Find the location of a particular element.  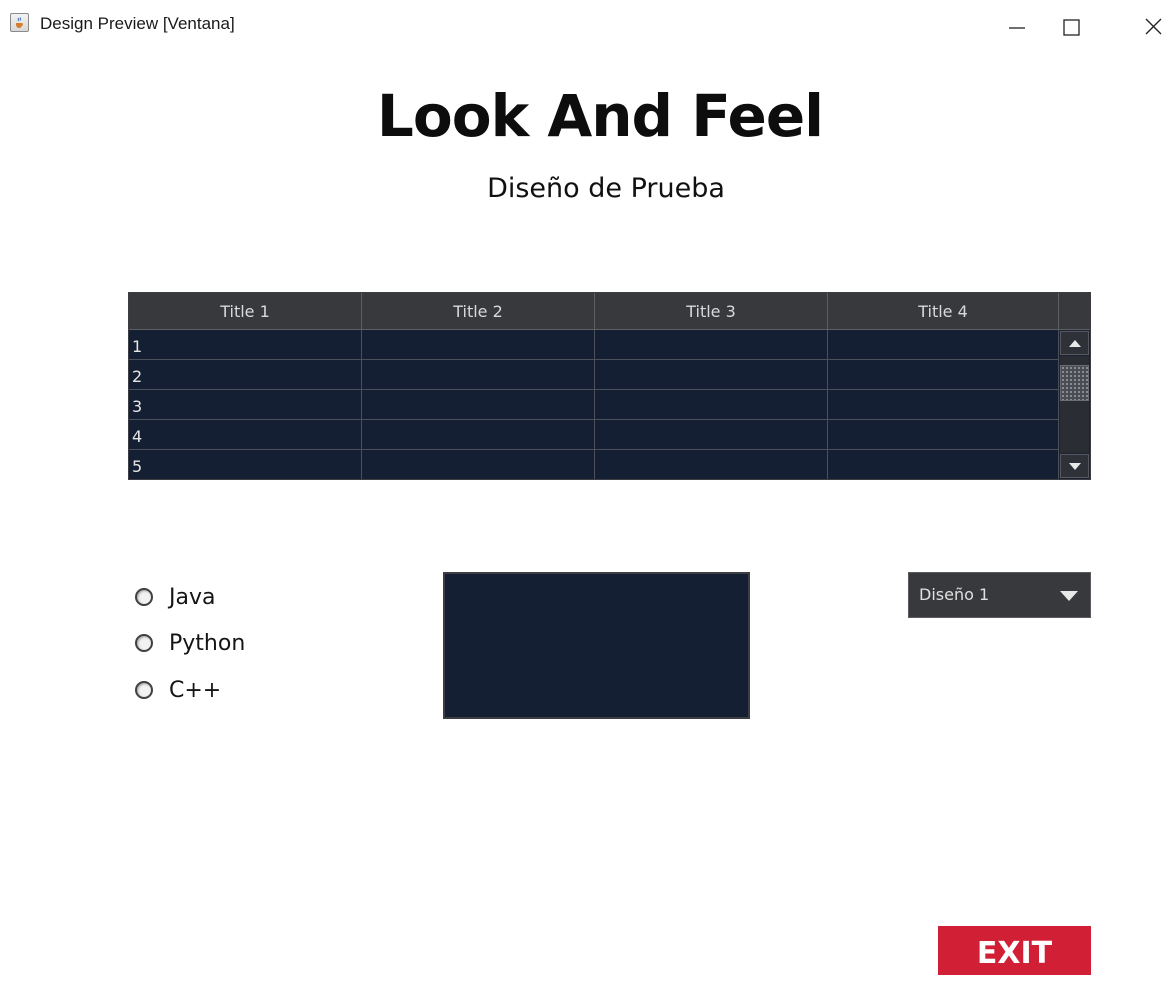

page-subtitle: Diseño de Prueba is located at coordinates (606, 188).